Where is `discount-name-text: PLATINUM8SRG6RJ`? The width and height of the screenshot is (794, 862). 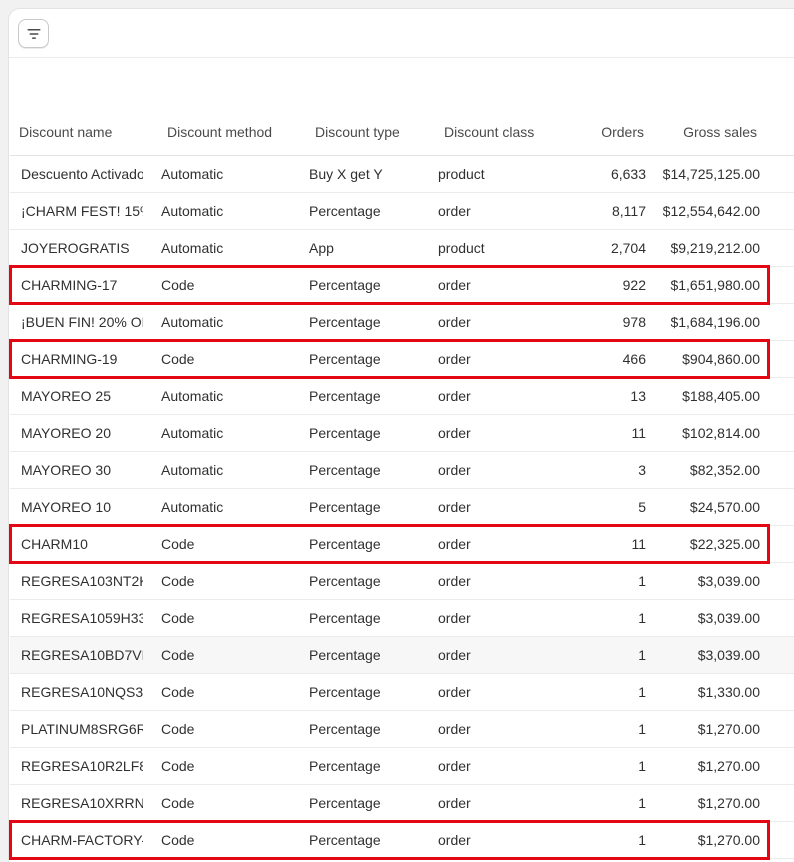 discount-name-text: PLATINUM8SRG6RJ is located at coordinates (82, 728).